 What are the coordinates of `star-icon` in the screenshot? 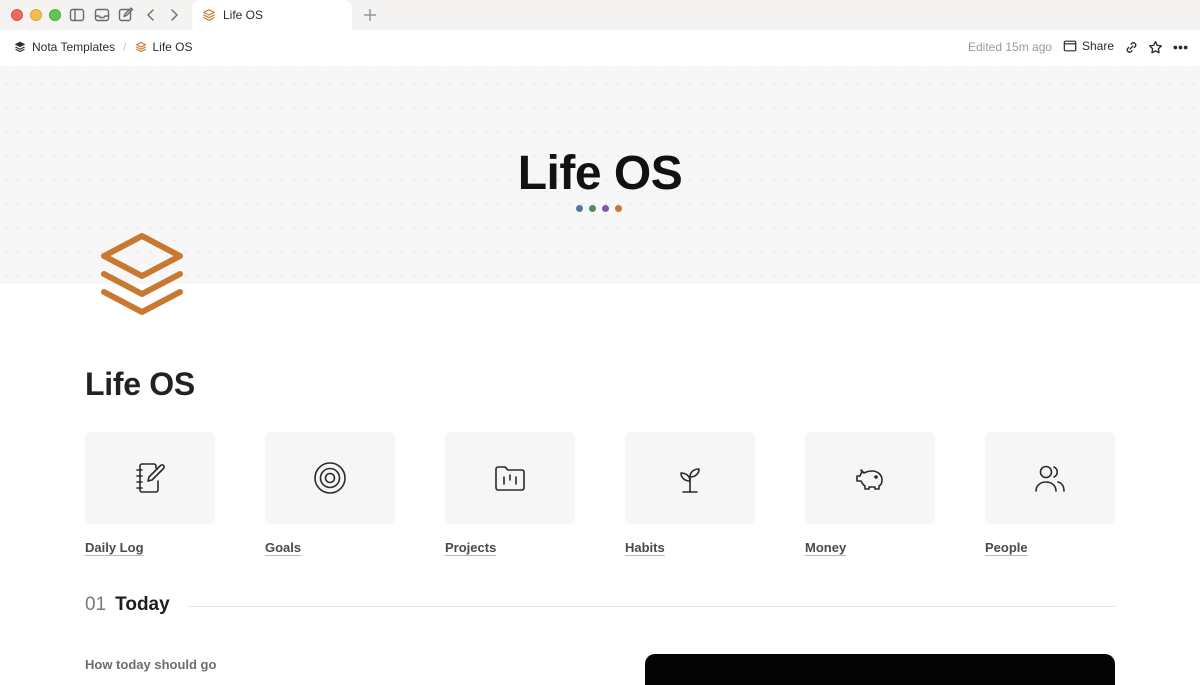 It's located at (1155, 47).